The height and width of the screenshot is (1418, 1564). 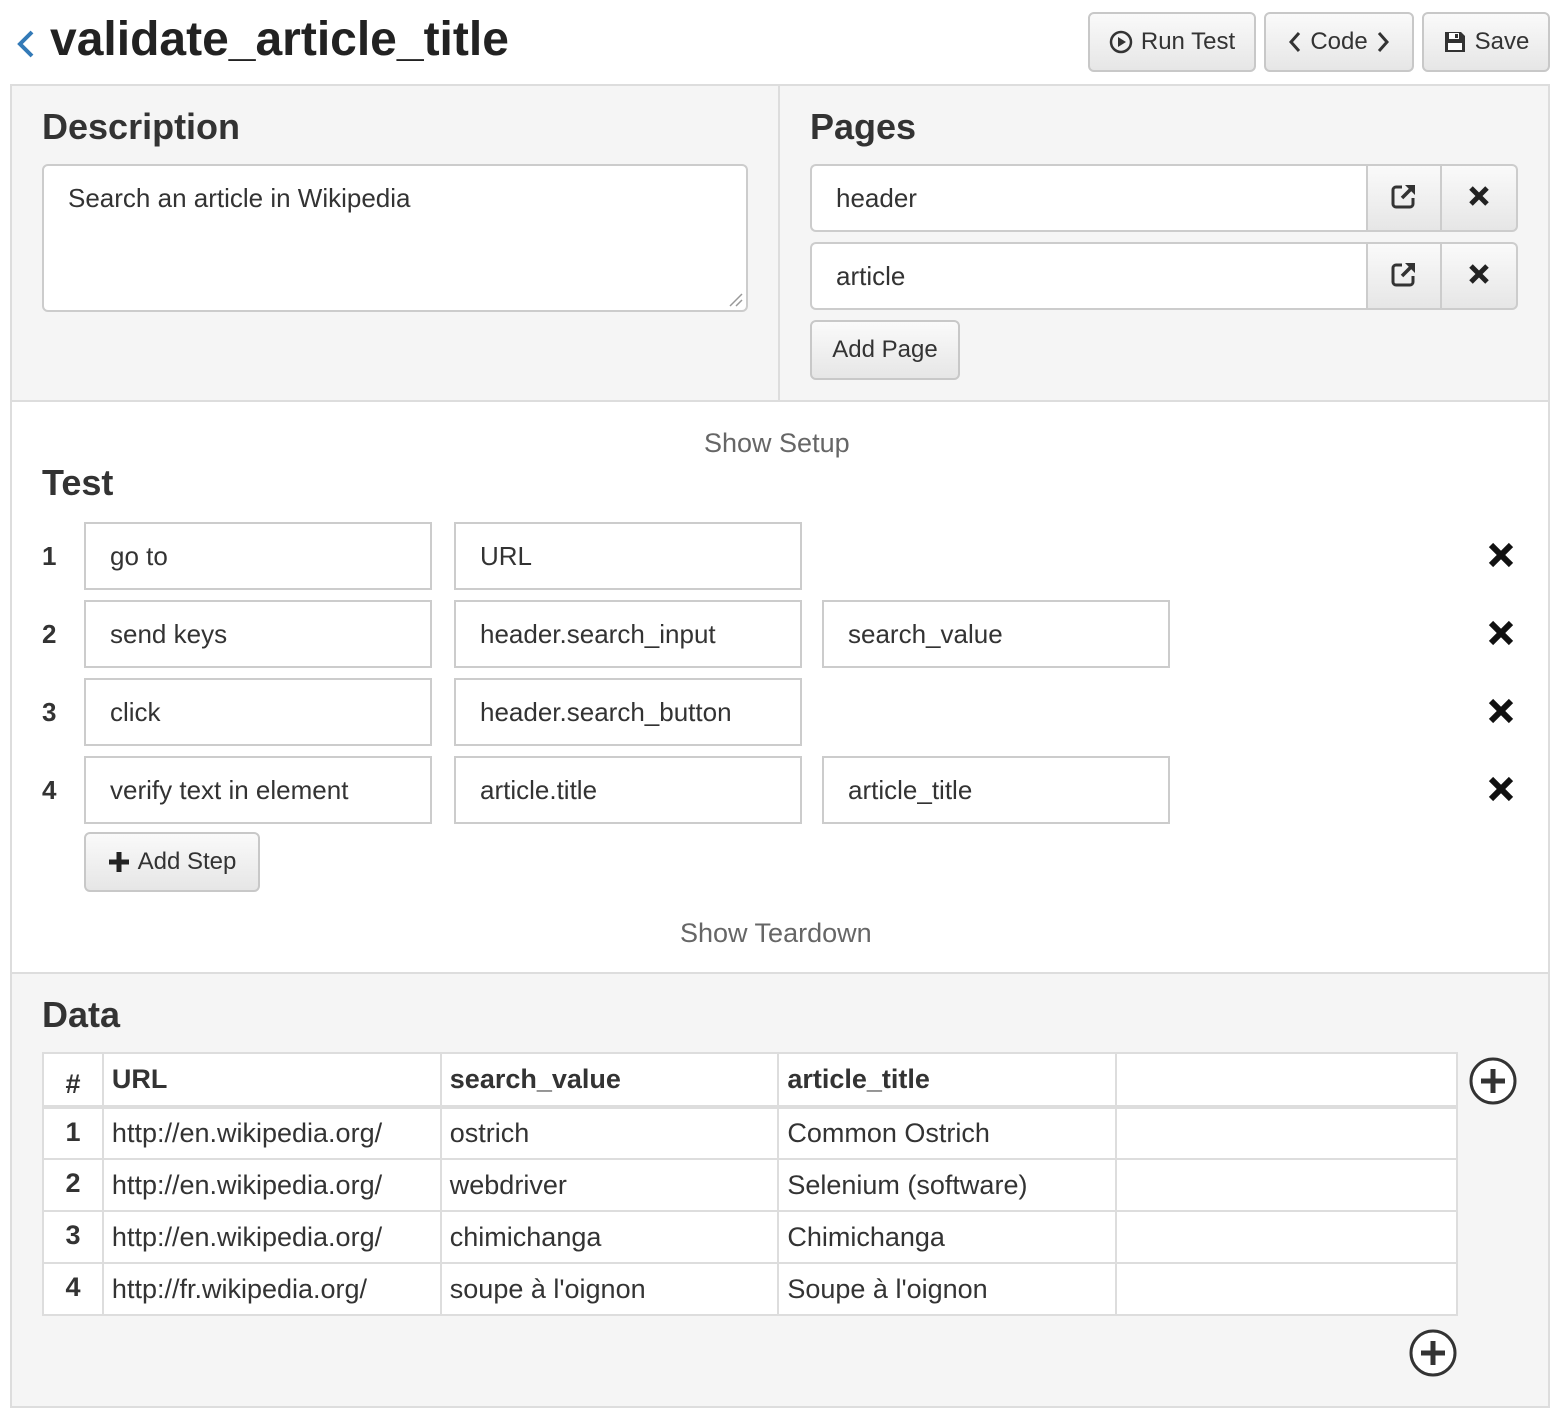 What do you see at coordinates (73, 1185) in the screenshot?
I see `row-number: 2` at bounding box center [73, 1185].